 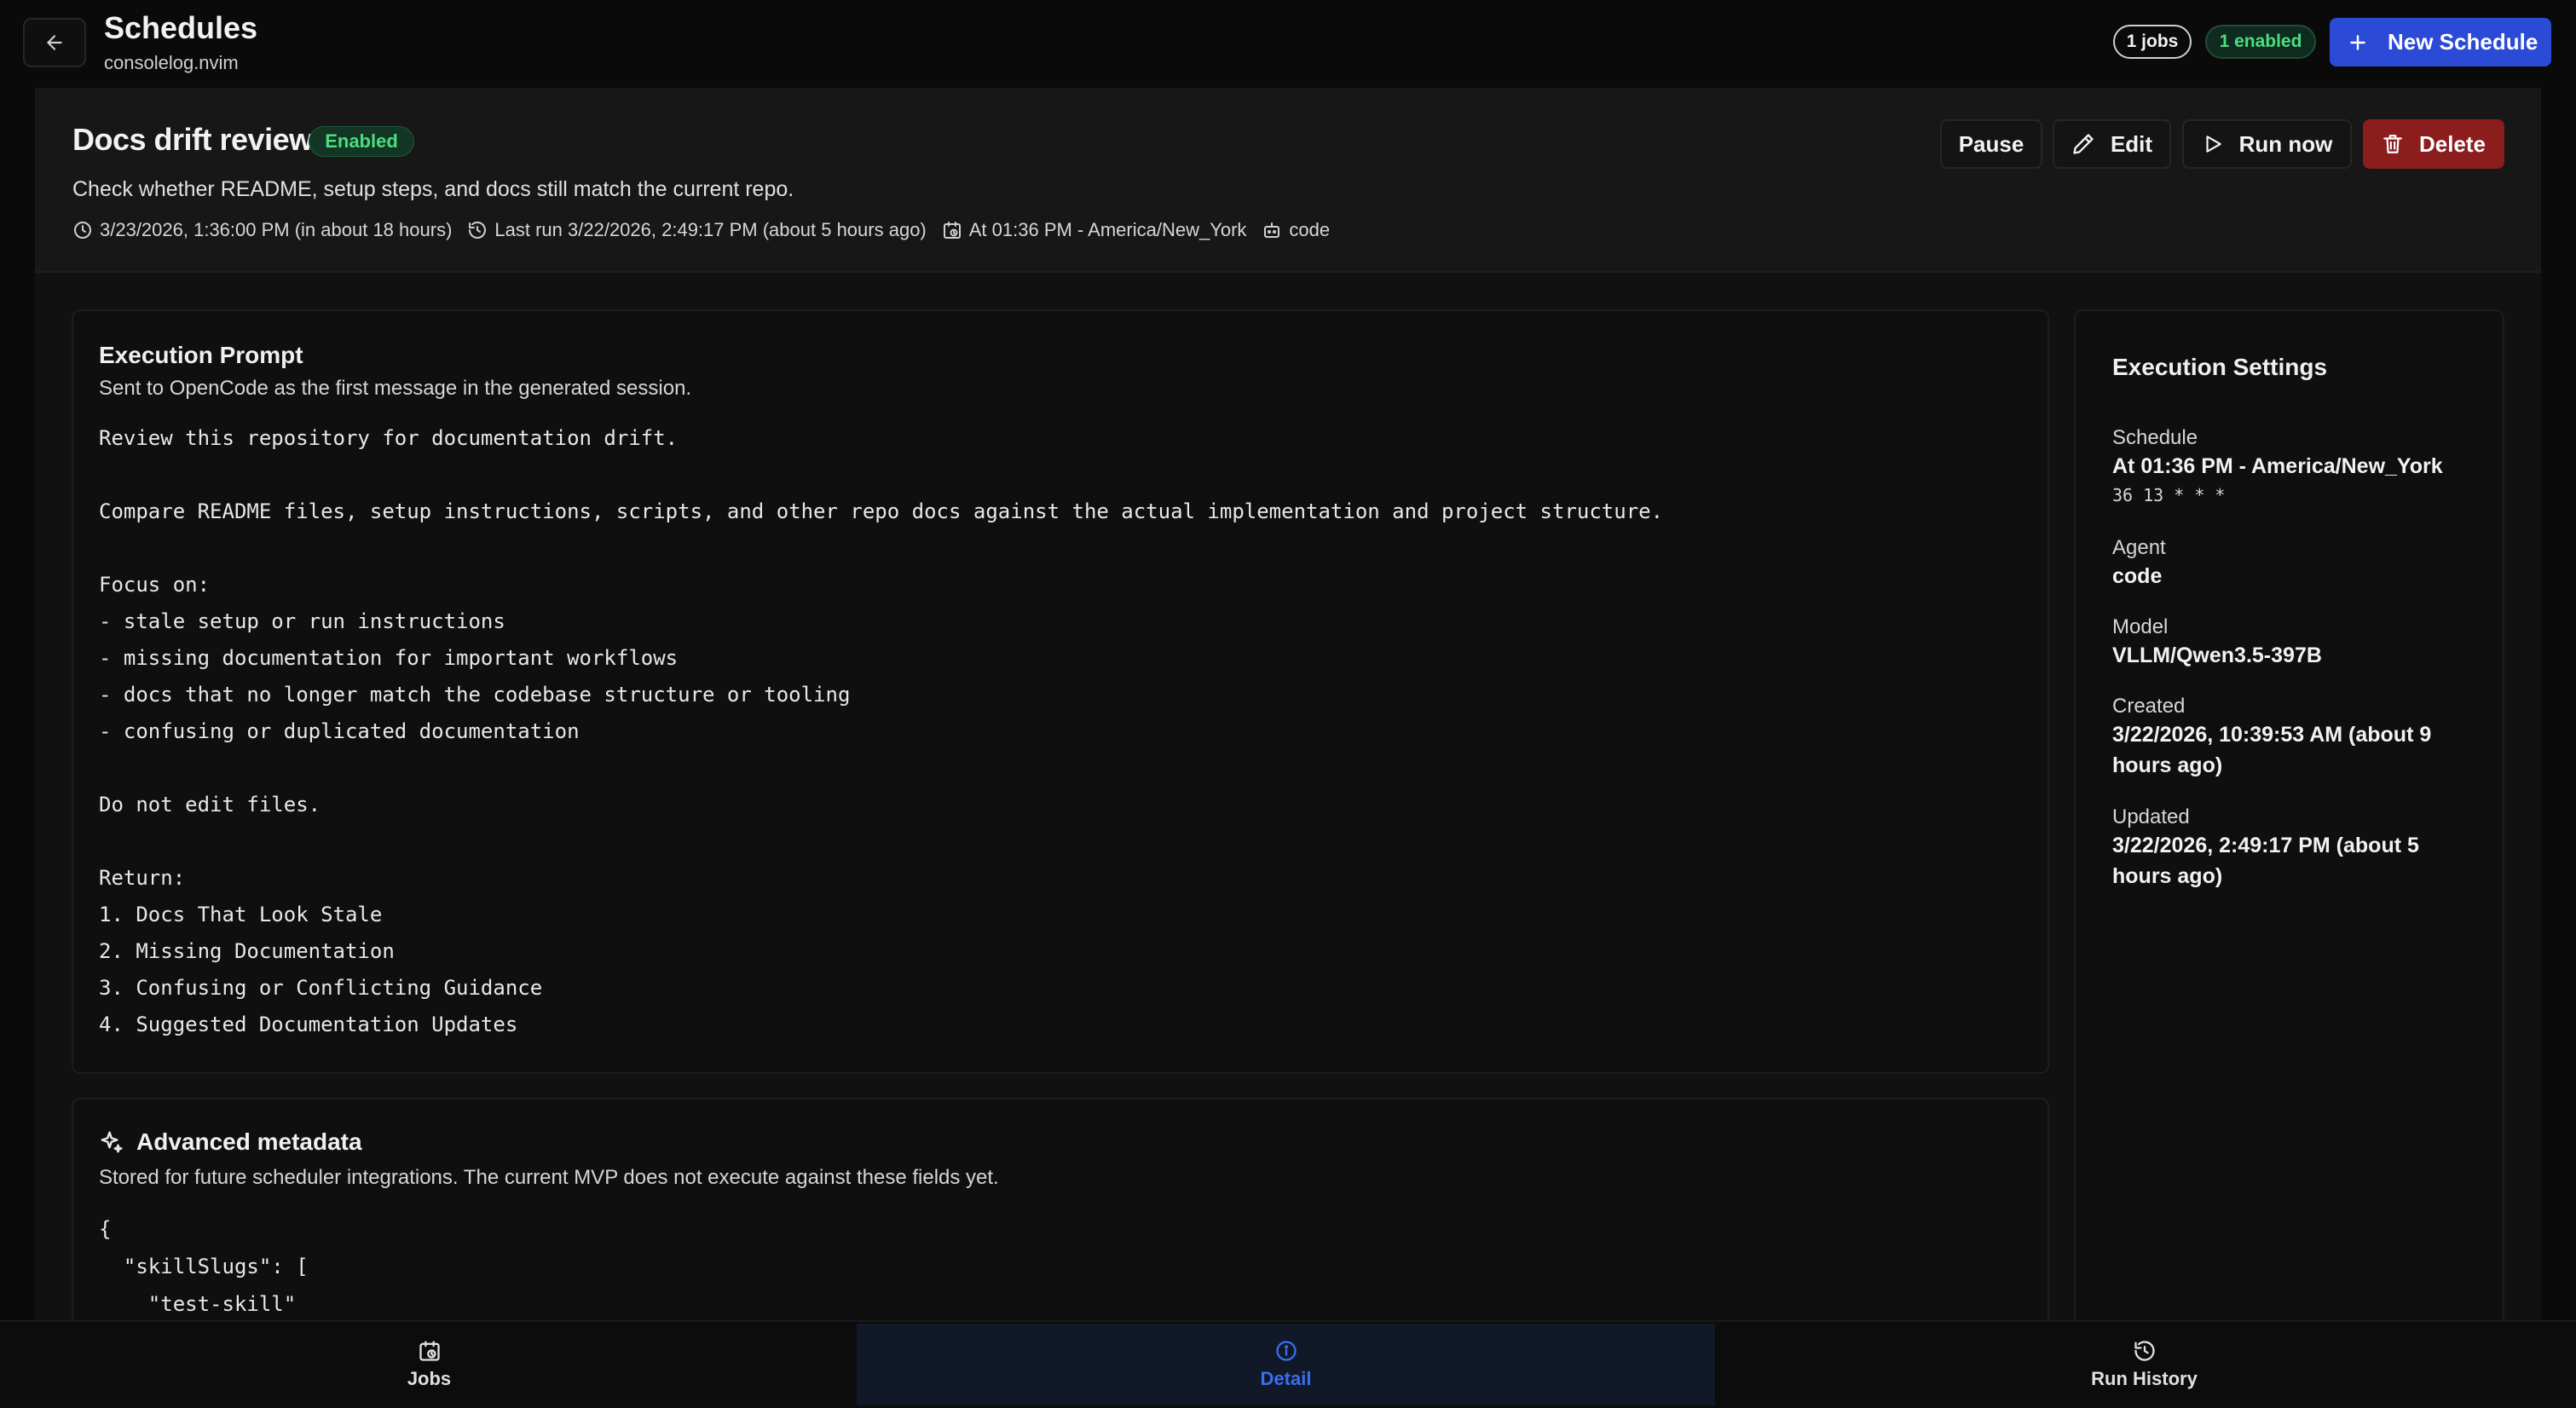 What do you see at coordinates (204, 1266) in the screenshot?
I see `advanced-metadata-json: { "skillSlugs": [ "test-skill"` at bounding box center [204, 1266].